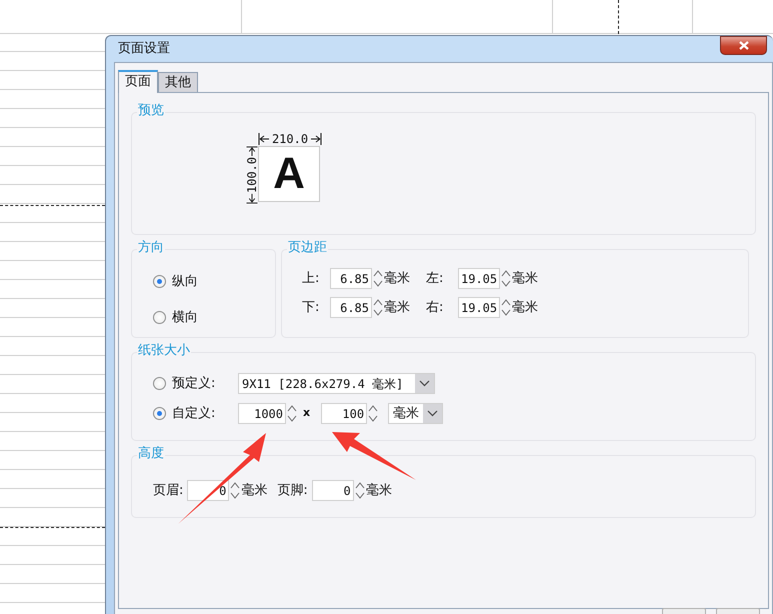 The width and height of the screenshot is (773, 614). What do you see at coordinates (252, 175) in the screenshot?
I see `height-dimension-label: 100.0` at bounding box center [252, 175].